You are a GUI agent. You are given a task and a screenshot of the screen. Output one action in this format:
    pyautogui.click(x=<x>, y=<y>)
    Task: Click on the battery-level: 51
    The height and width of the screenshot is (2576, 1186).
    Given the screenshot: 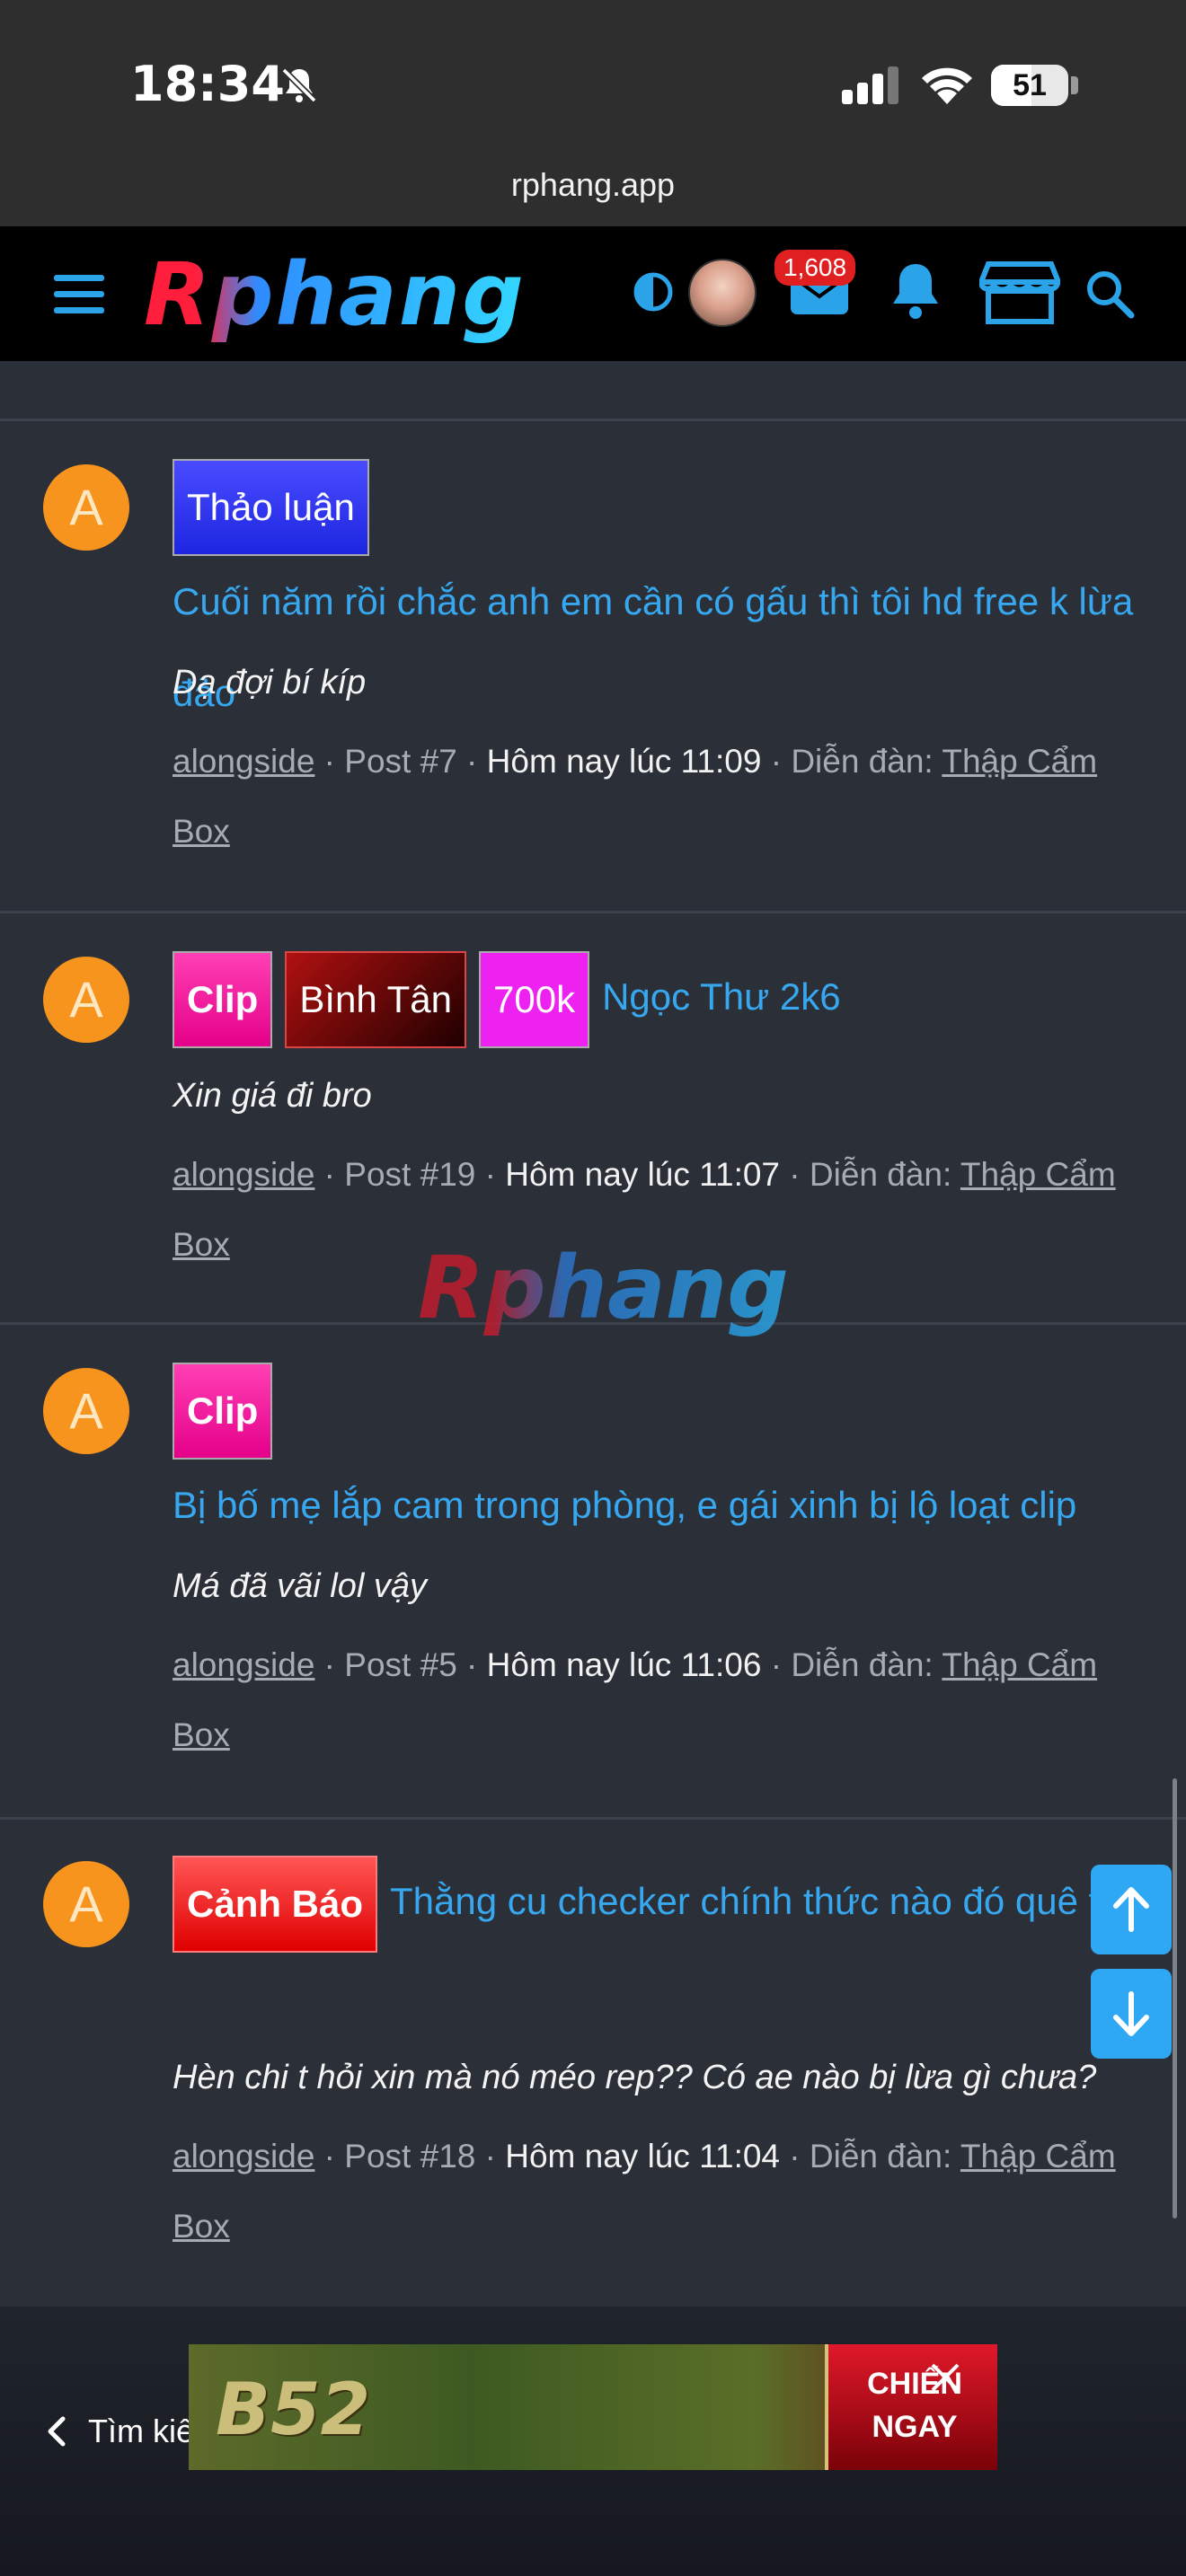 What is the action you would take?
    pyautogui.click(x=1030, y=85)
    